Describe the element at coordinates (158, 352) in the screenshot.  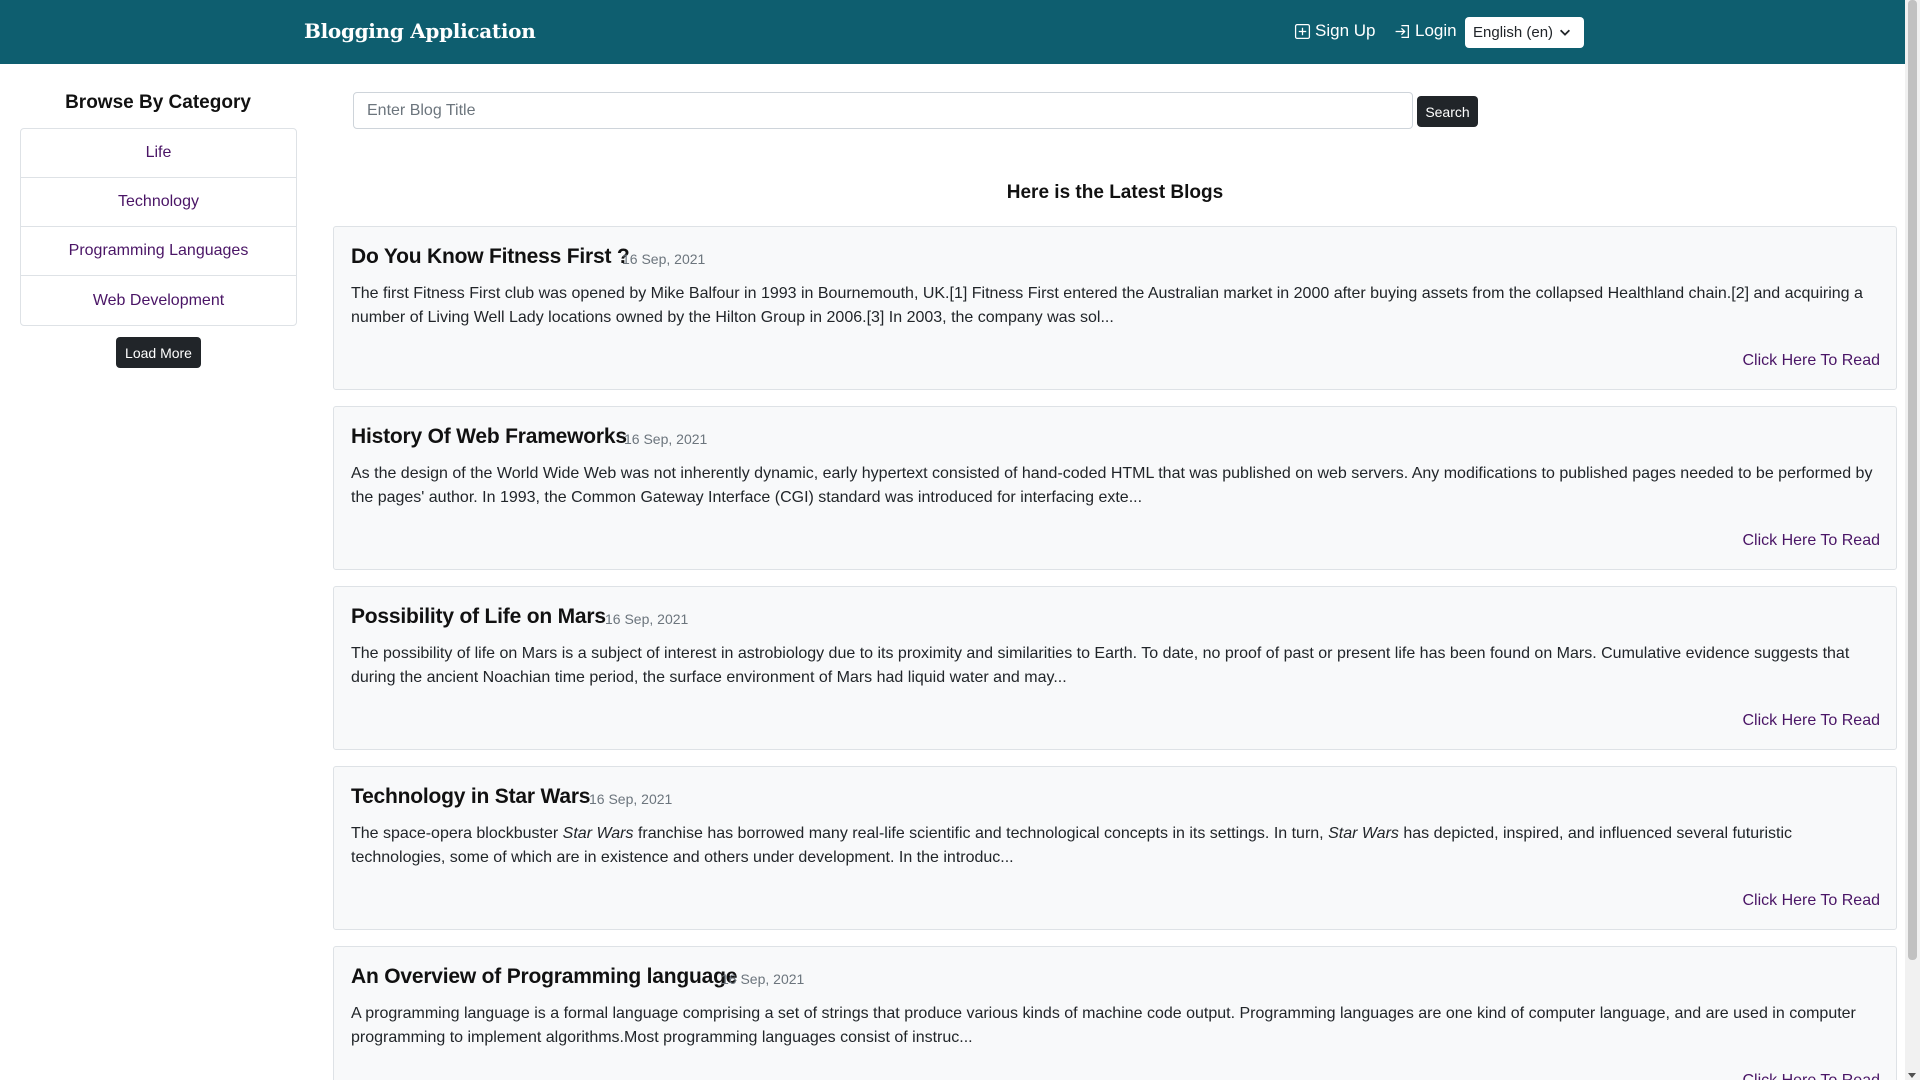
I see `load-more-button: Load More` at that location.